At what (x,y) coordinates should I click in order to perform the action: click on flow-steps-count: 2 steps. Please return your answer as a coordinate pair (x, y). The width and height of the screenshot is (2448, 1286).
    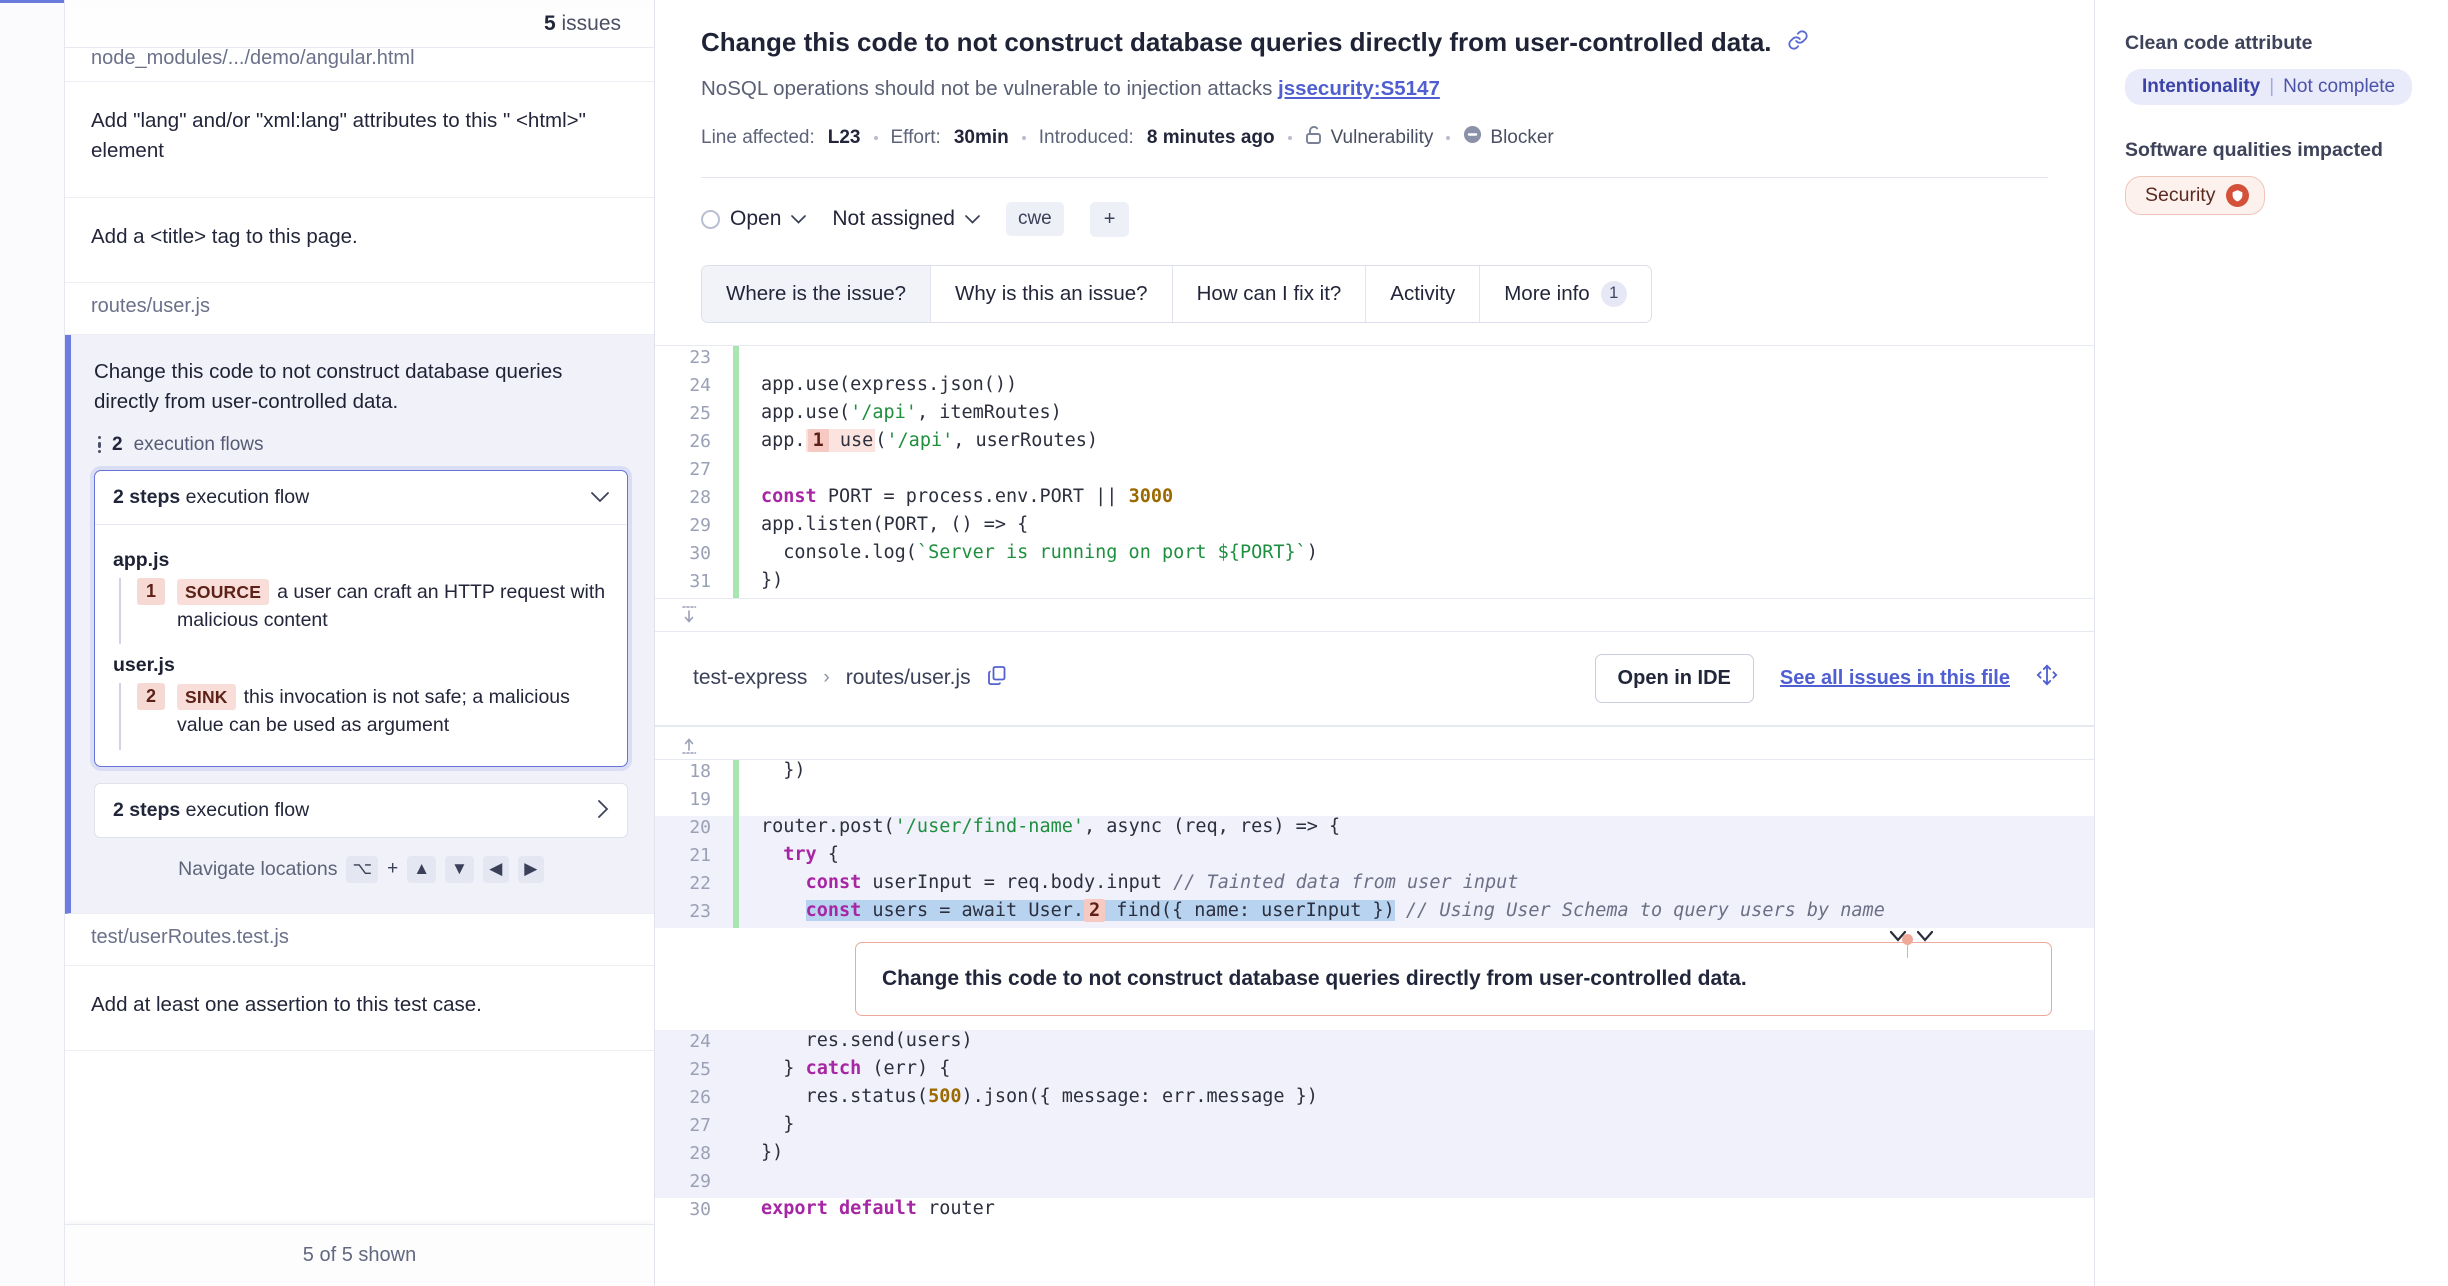
    Looking at the image, I should click on (147, 496).